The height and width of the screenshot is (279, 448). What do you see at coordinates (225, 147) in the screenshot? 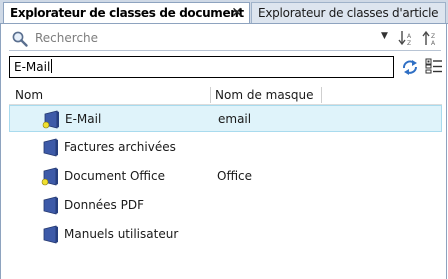
I see `table-row: Factures archivées` at bounding box center [225, 147].